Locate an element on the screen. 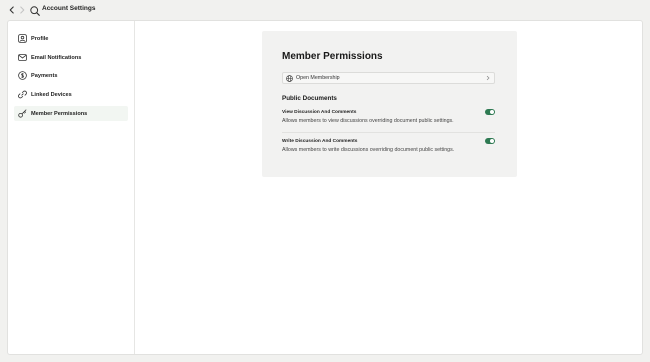 This screenshot has height=362, width=650. search-button is located at coordinates (35, 10).